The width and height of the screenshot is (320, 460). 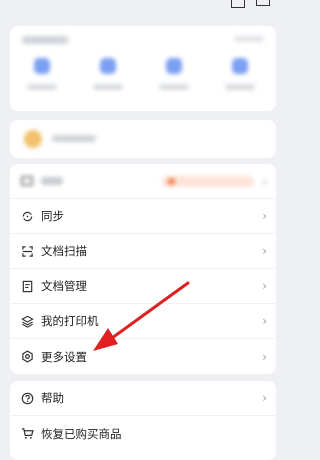 I want to click on menu-item-help: 帮助 ›, so click(x=143, y=398).